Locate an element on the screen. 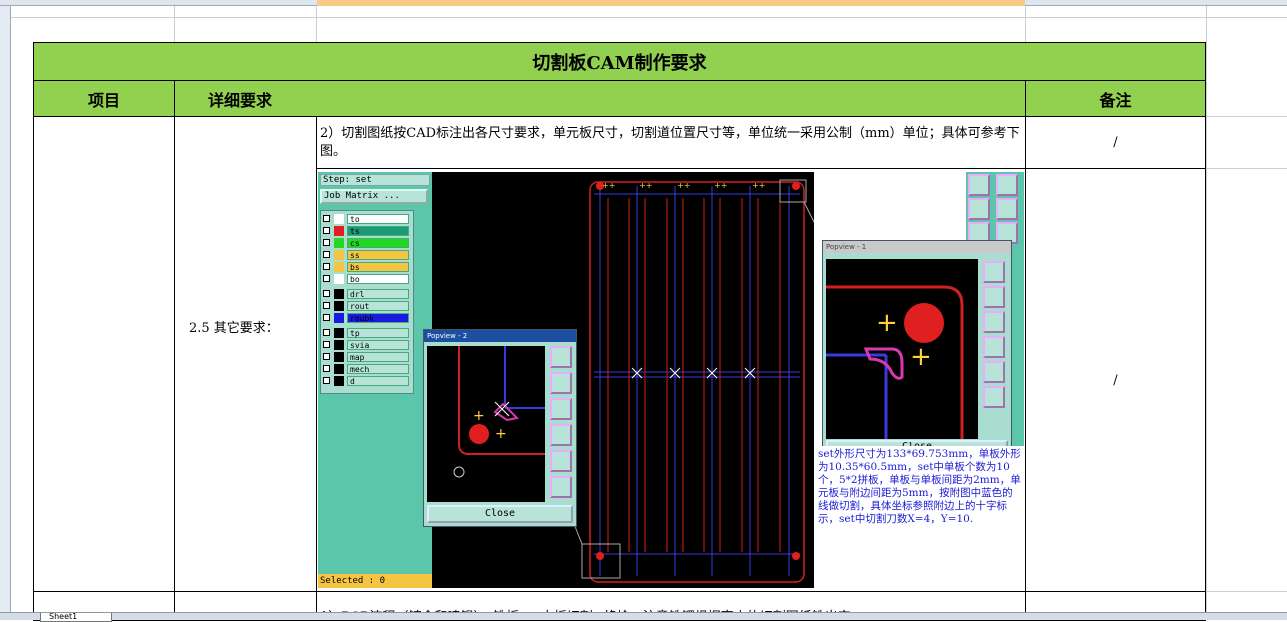 The image size is (1287, 622). remark-cell-2: / is located at coordinates (1115, 380).